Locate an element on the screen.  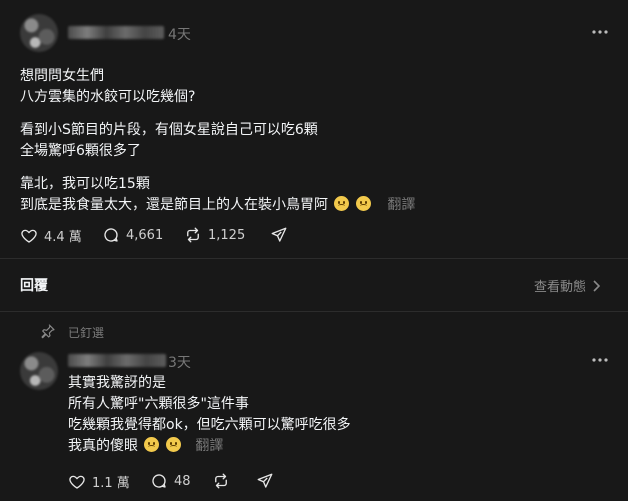
reply-timestamp: 3天 is located at coordinates (179, 363).